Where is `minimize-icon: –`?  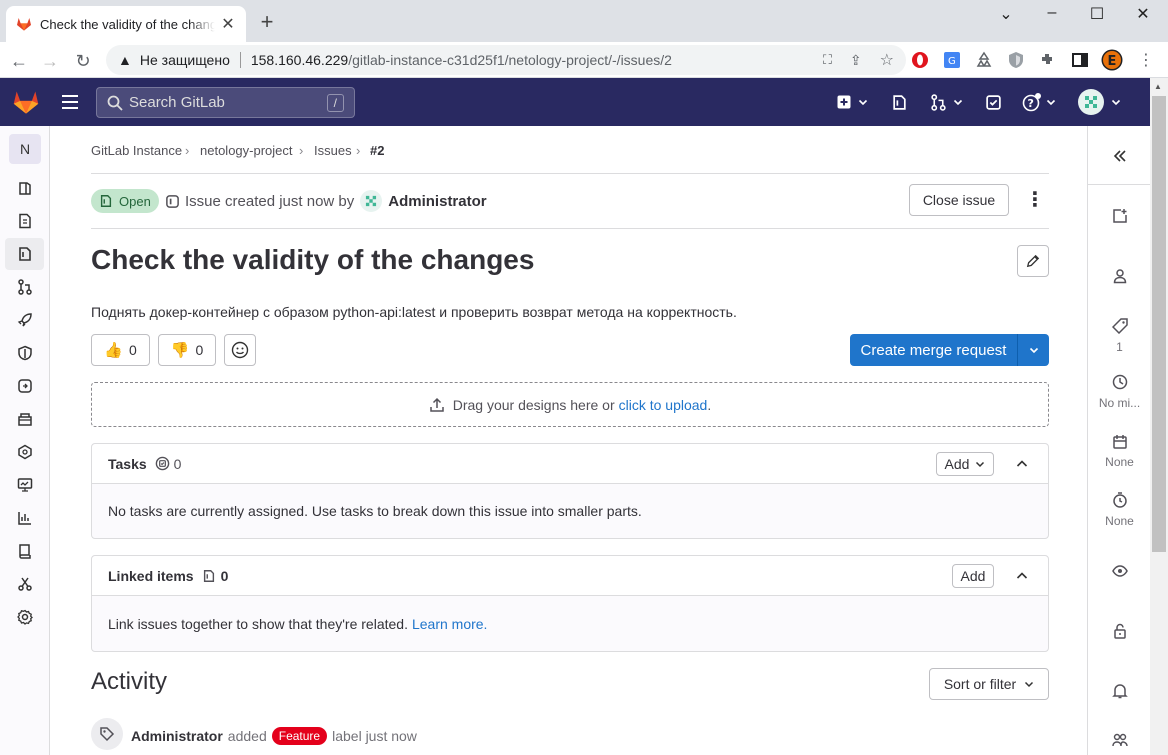
minimize-icon: – is located at coordinates (1052, 14).